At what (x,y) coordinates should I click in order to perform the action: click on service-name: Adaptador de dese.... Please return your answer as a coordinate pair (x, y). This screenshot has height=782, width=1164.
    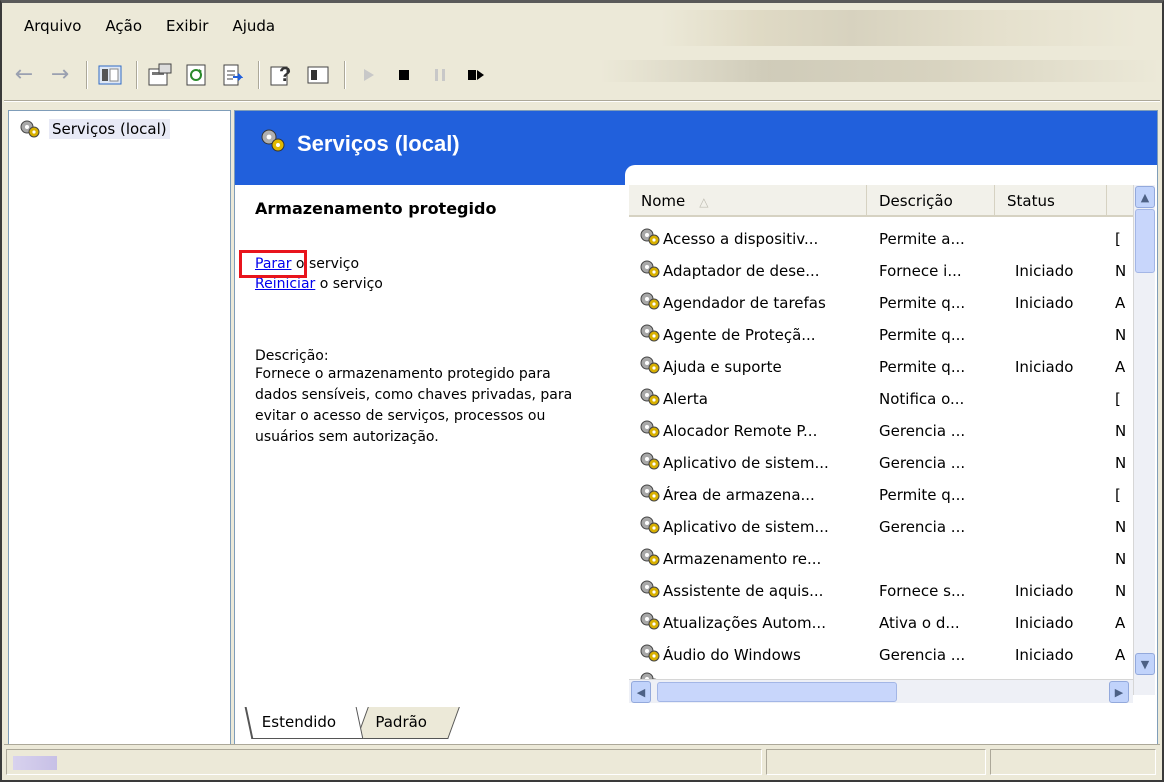
    Looking at the image, I should click on (741, 271).